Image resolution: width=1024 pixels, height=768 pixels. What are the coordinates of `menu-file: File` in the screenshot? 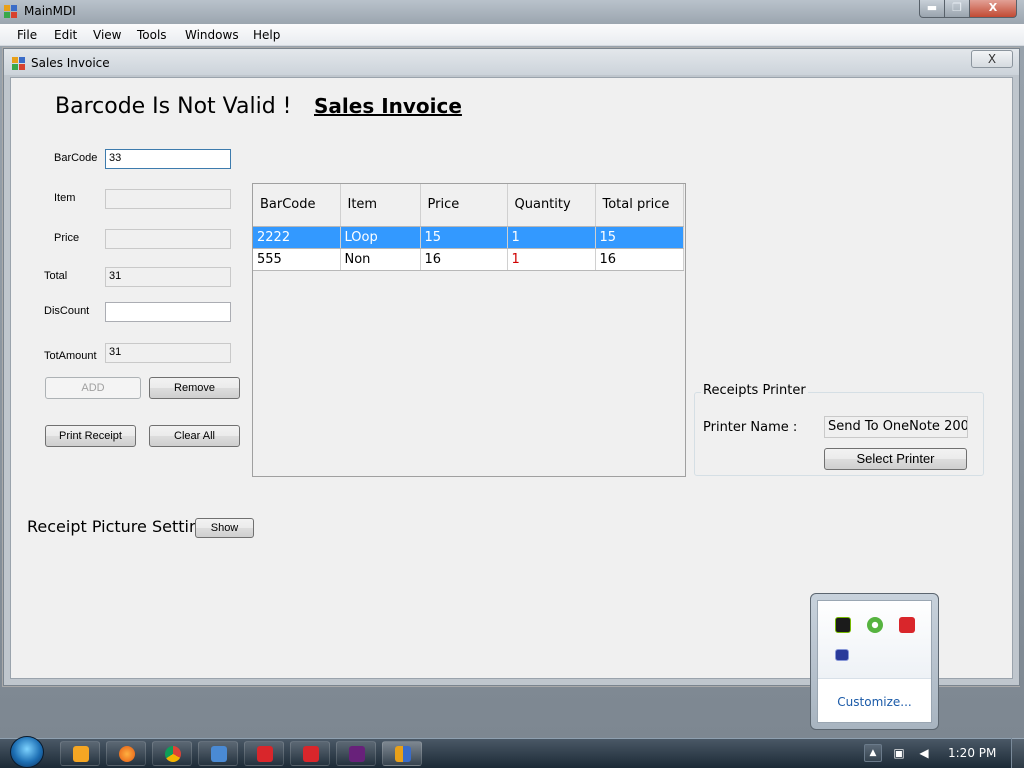 It's located at (27, 35).